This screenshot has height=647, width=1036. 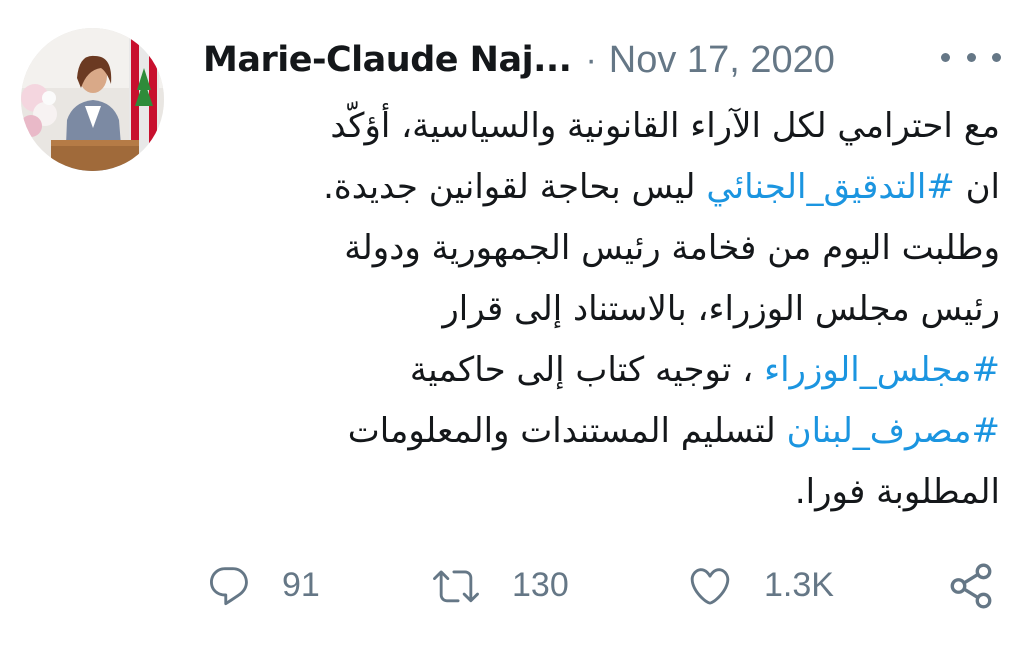 What do you see at coordinates (897, 492) in the screenshot?
I see `tweet-text-segment: المطلوبة فورا.` at bounding box center [897, 492].